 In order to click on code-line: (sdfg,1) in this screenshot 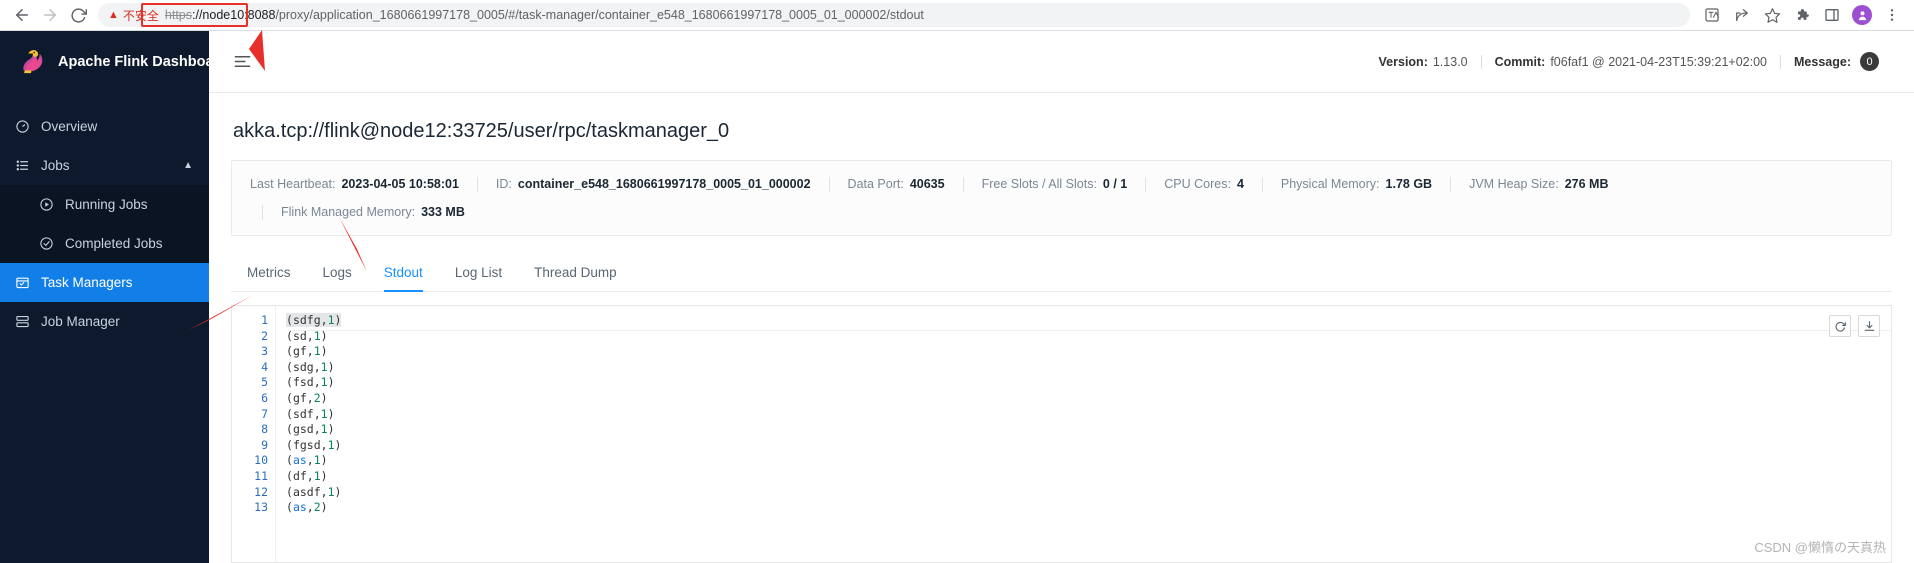, I will do `click(314, 320)`.